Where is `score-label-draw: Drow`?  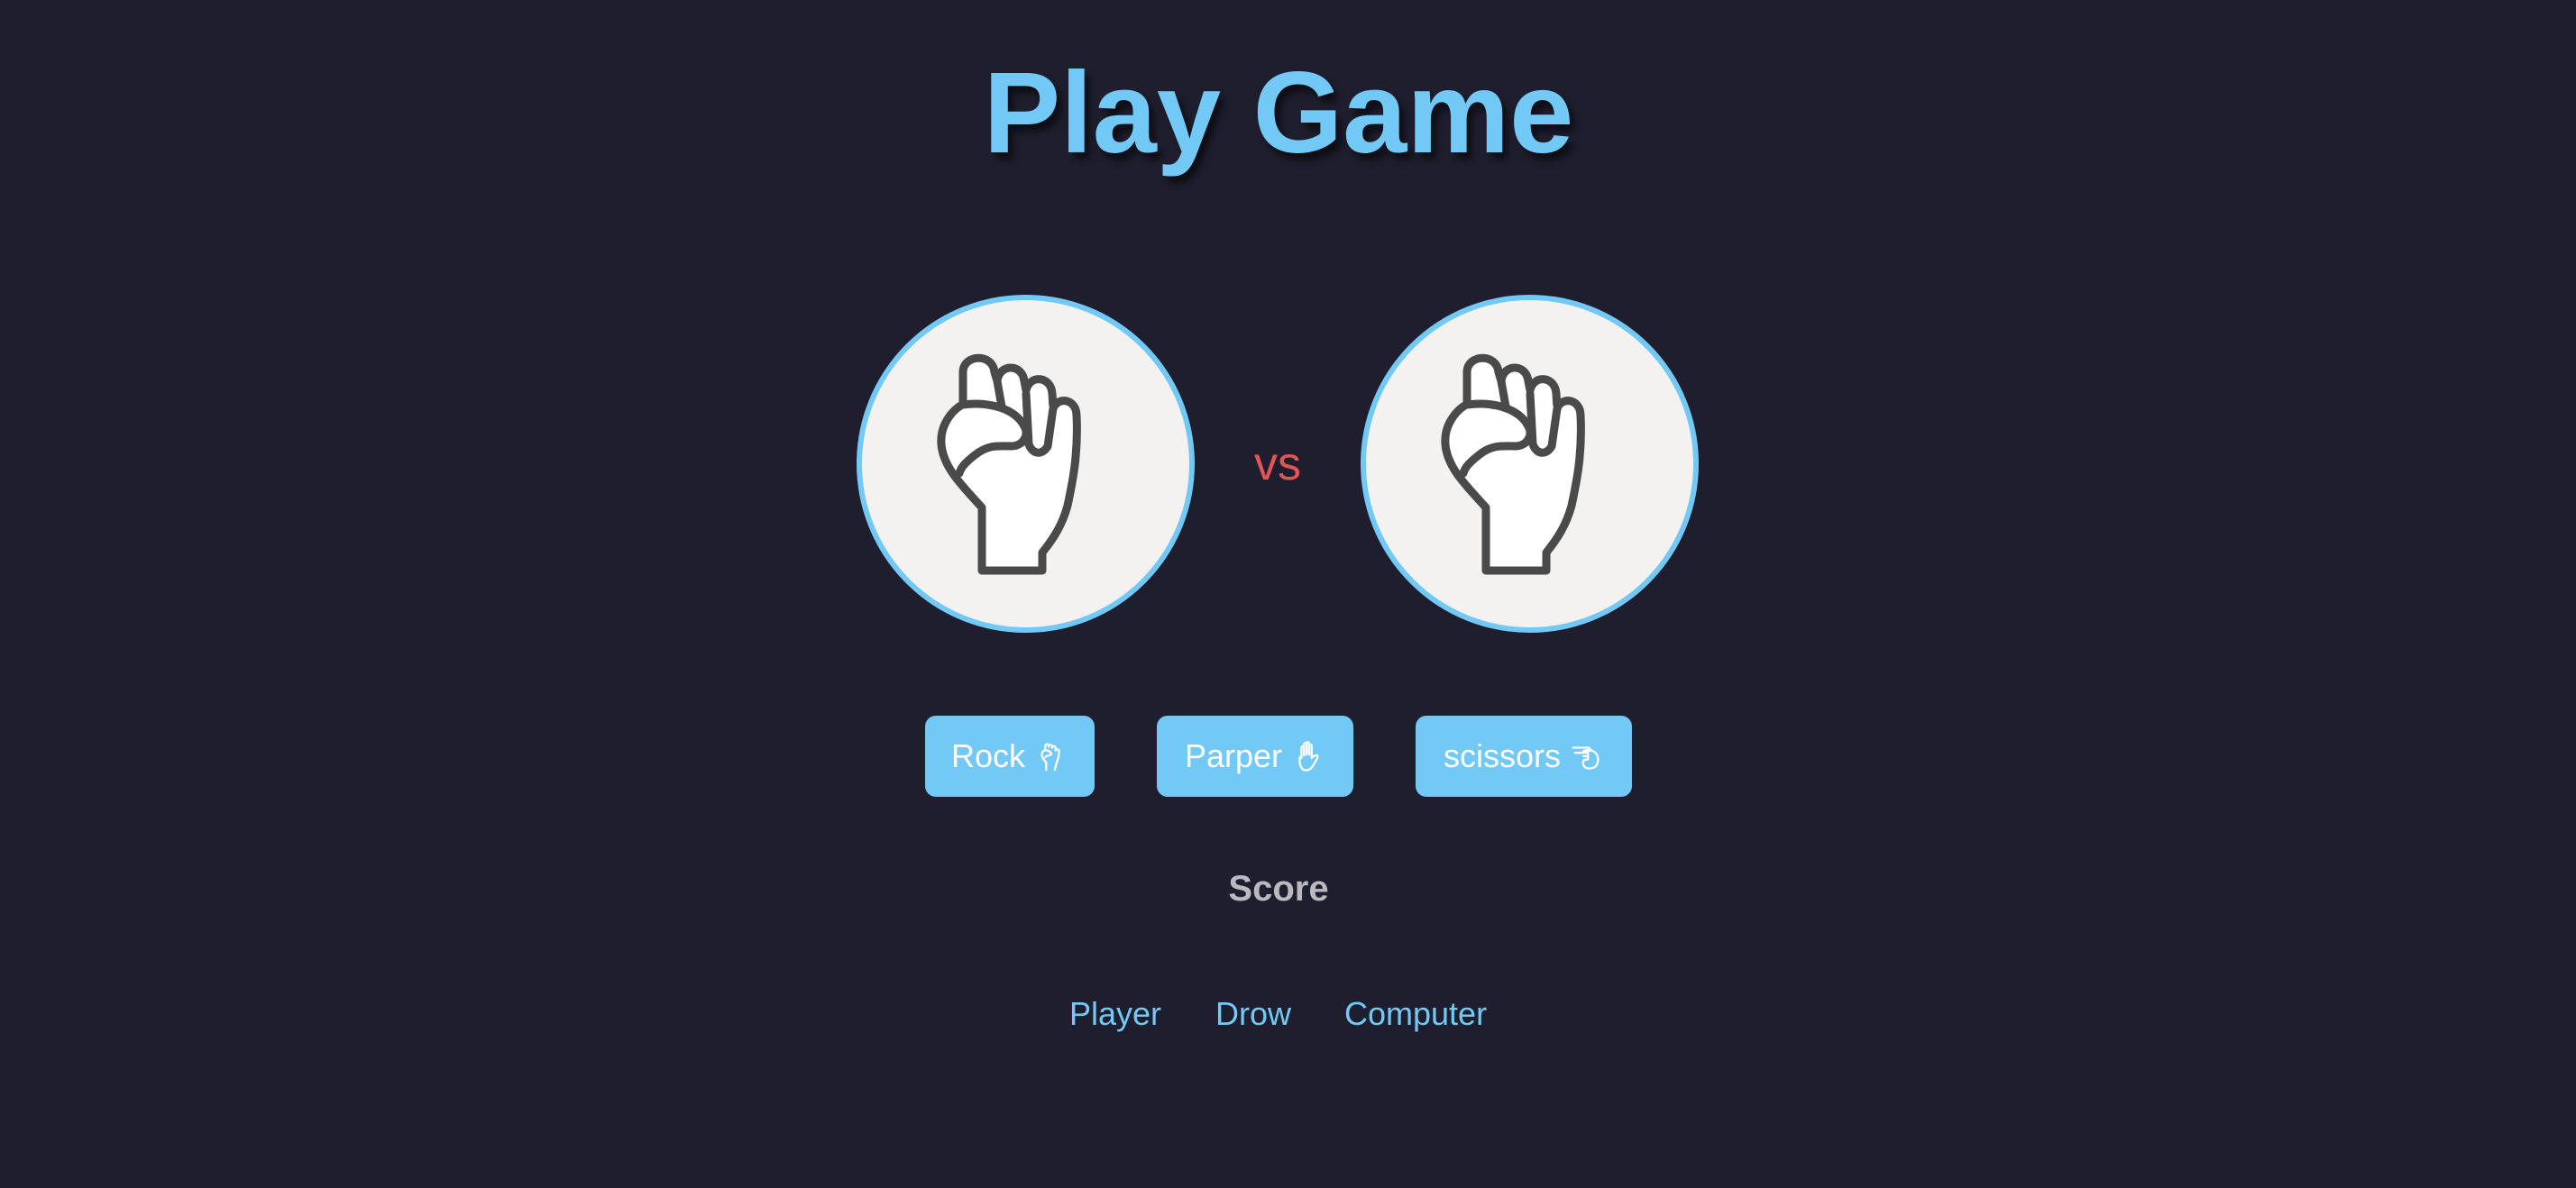
score-label-draw: Drow is located at coordinates (1253, 1013).